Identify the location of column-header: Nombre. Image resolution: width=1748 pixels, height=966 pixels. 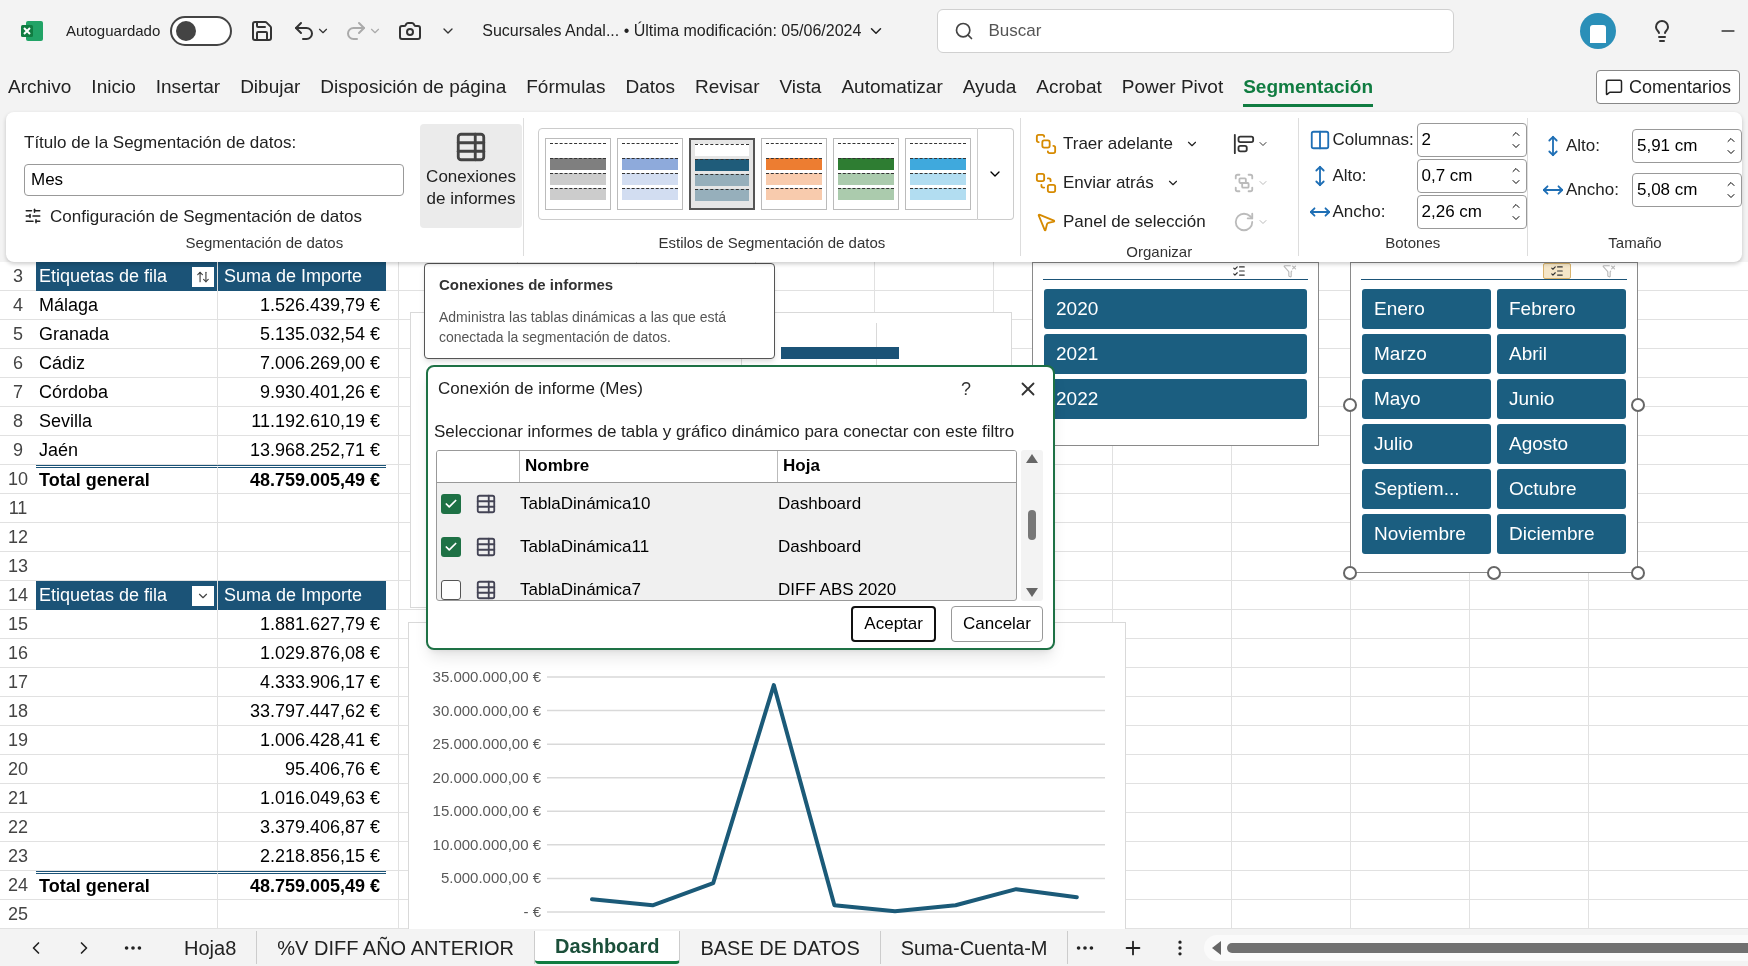
(649, 466).